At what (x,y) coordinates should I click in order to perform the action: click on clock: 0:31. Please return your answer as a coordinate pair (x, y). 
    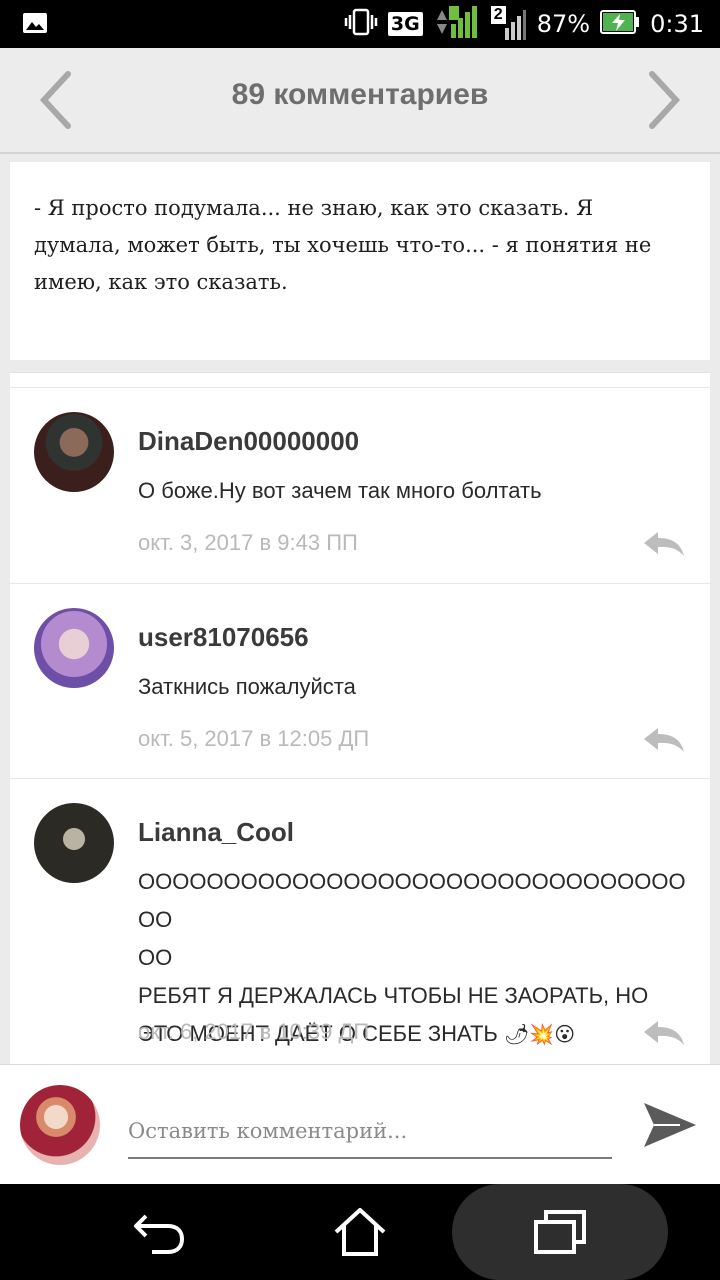
    Looking at the image, I should click on (677, 24).